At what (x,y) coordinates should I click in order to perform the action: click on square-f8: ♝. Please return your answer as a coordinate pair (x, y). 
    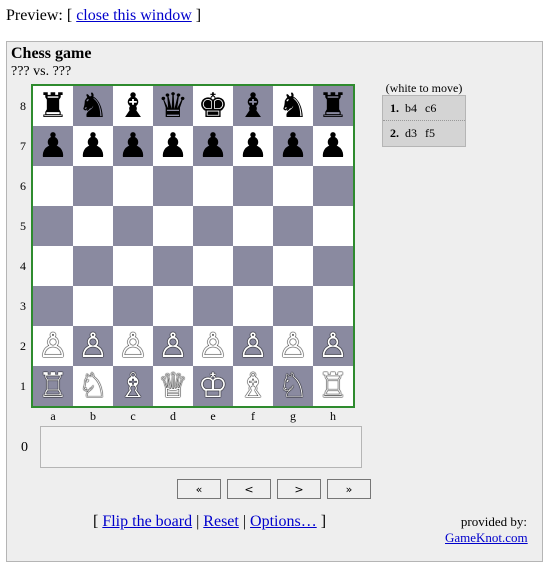
    Looking at the image, I should click on (253, 106).